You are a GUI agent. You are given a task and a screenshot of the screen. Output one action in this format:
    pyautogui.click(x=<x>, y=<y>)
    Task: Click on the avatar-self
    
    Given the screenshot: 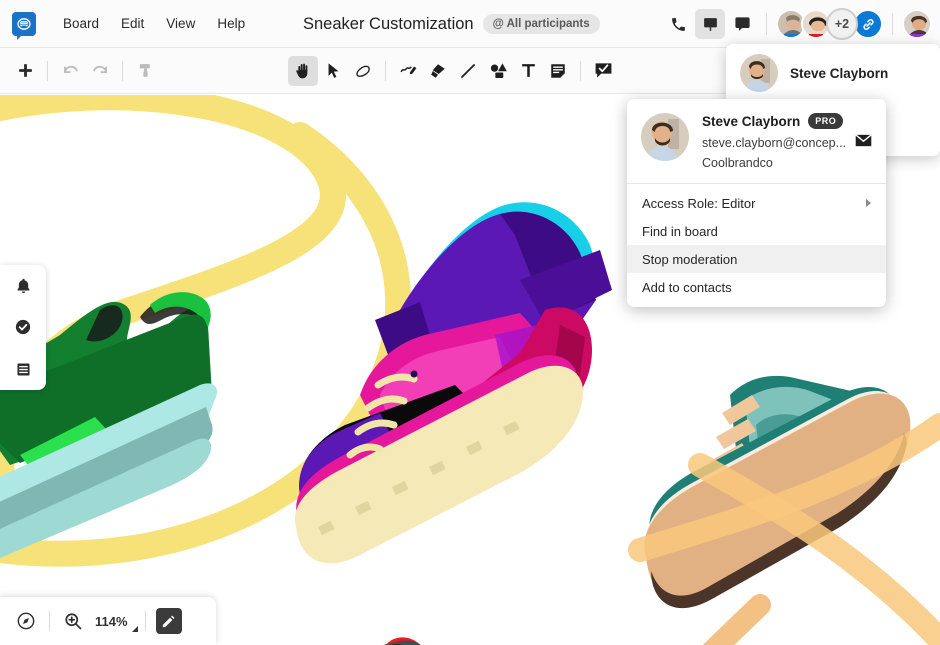 What is the action you would take?
    pyautogui.click(x=917, y=24)
    